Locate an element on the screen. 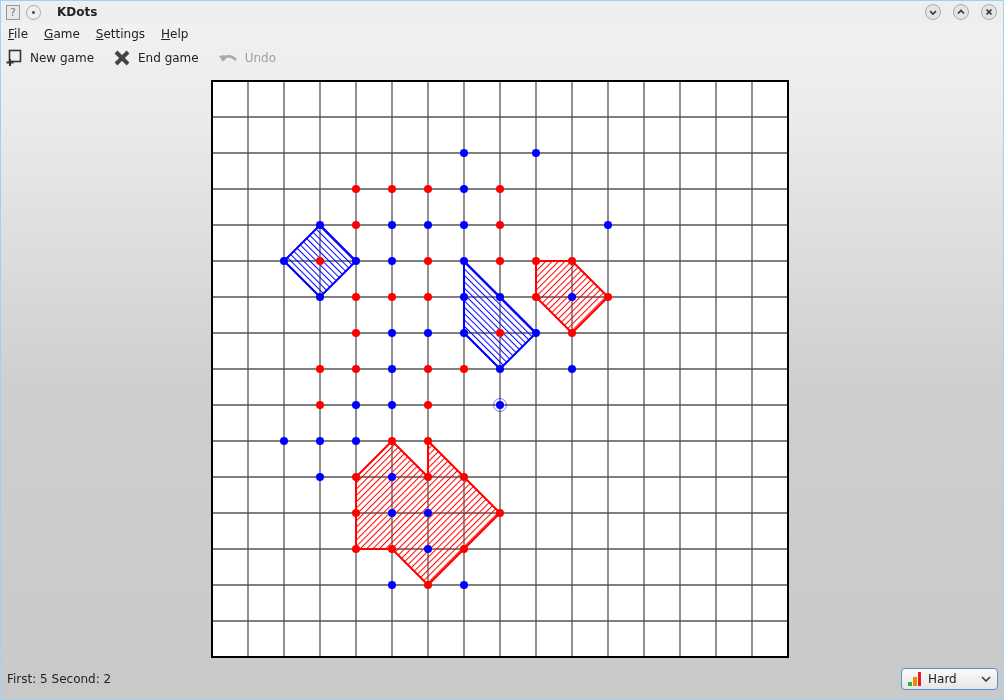 Image resolution: width=1004 pixels, height=700 pixels. minimize-button is located at coordinates (933, 12).